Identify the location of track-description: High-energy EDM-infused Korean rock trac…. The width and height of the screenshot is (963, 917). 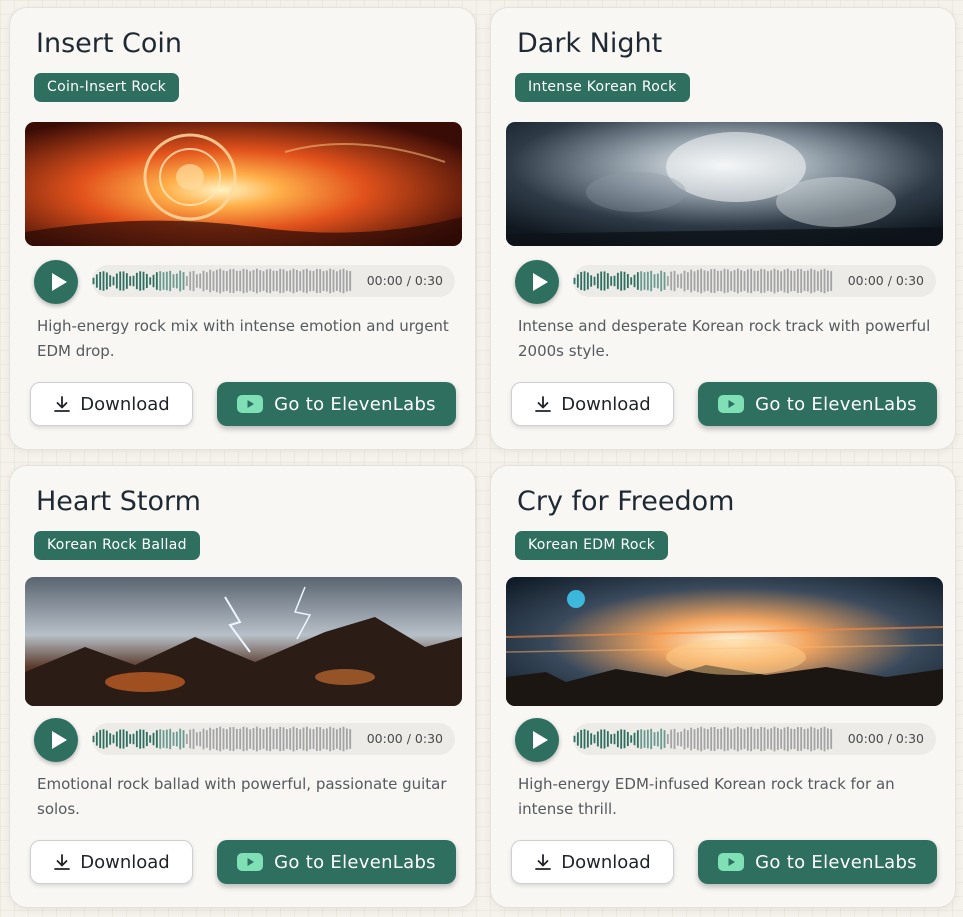
(706, 796).